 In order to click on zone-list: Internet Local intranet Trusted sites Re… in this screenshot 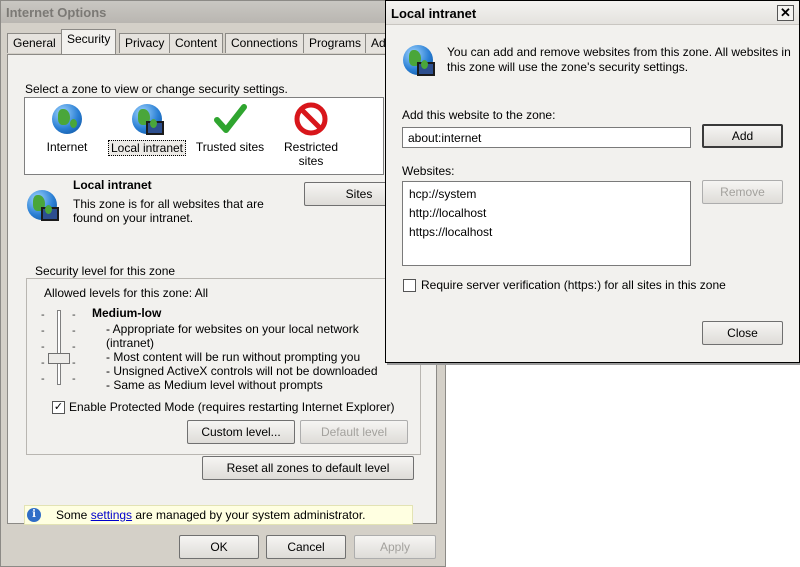, I will do `click(204, 136)`.